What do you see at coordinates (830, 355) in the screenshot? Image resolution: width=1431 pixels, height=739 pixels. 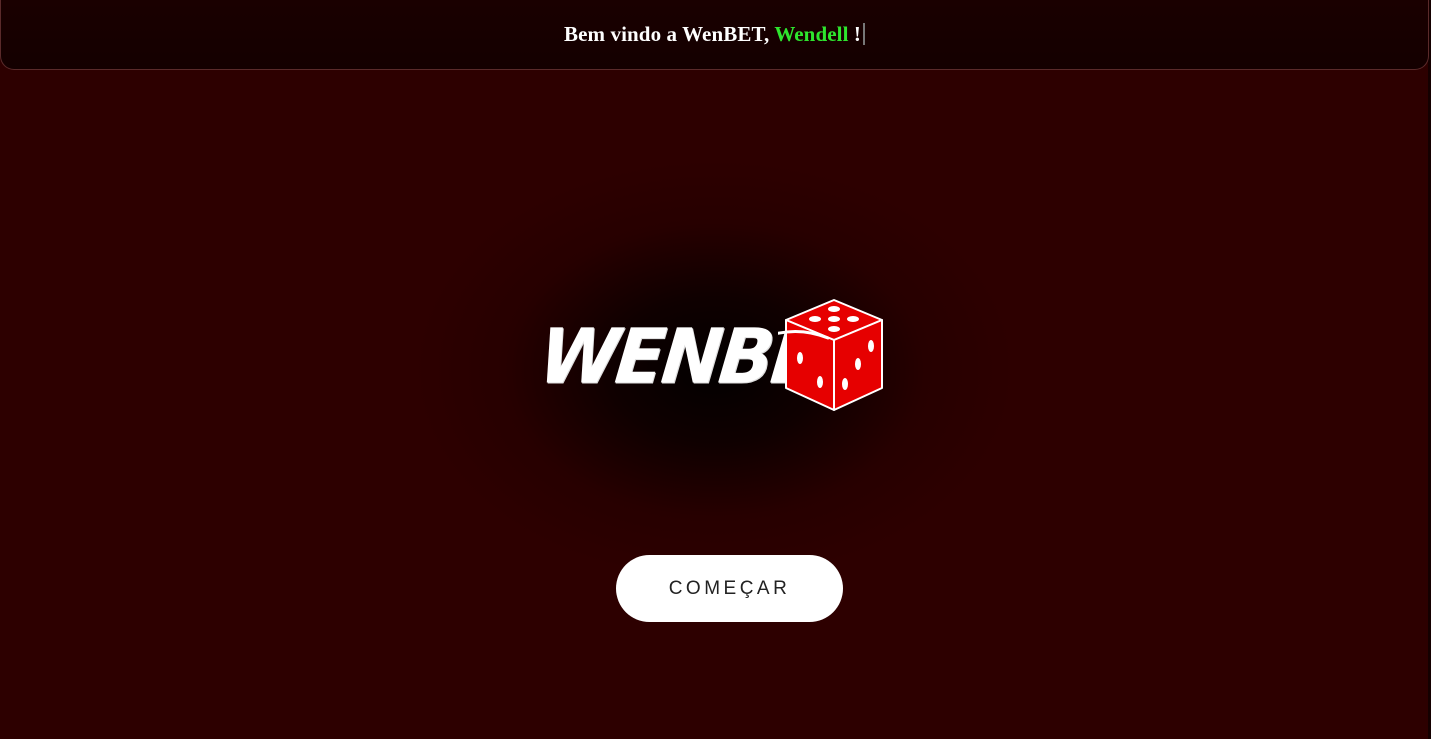 I see `dice-icon` at bounding box center [830, 355].